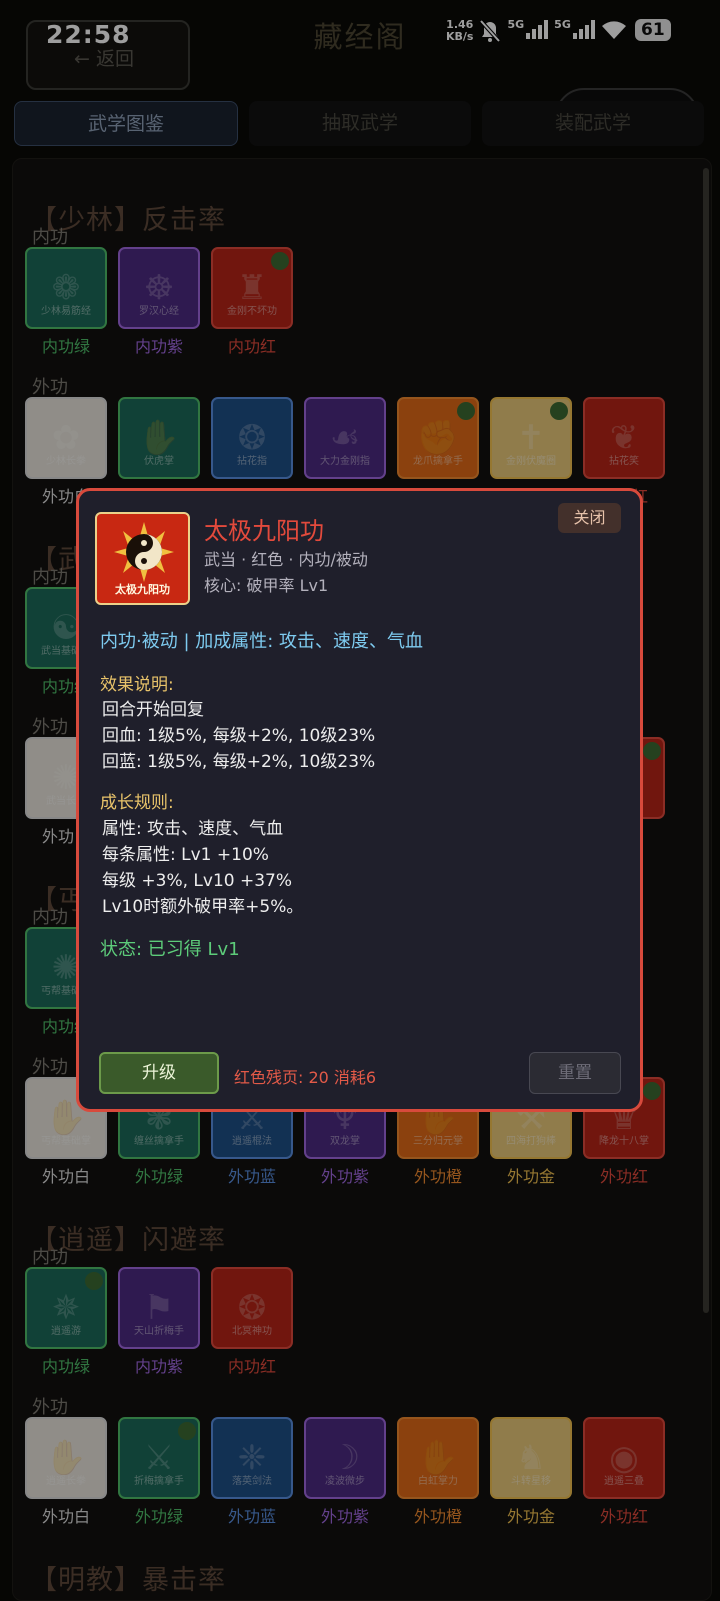 The height and width of the screenshot is (1601, 720). What do you see at coordinates (264, 531) in the screenshot?
I see `skill-title: 太极九阳功` at bounding box center [264, 531].